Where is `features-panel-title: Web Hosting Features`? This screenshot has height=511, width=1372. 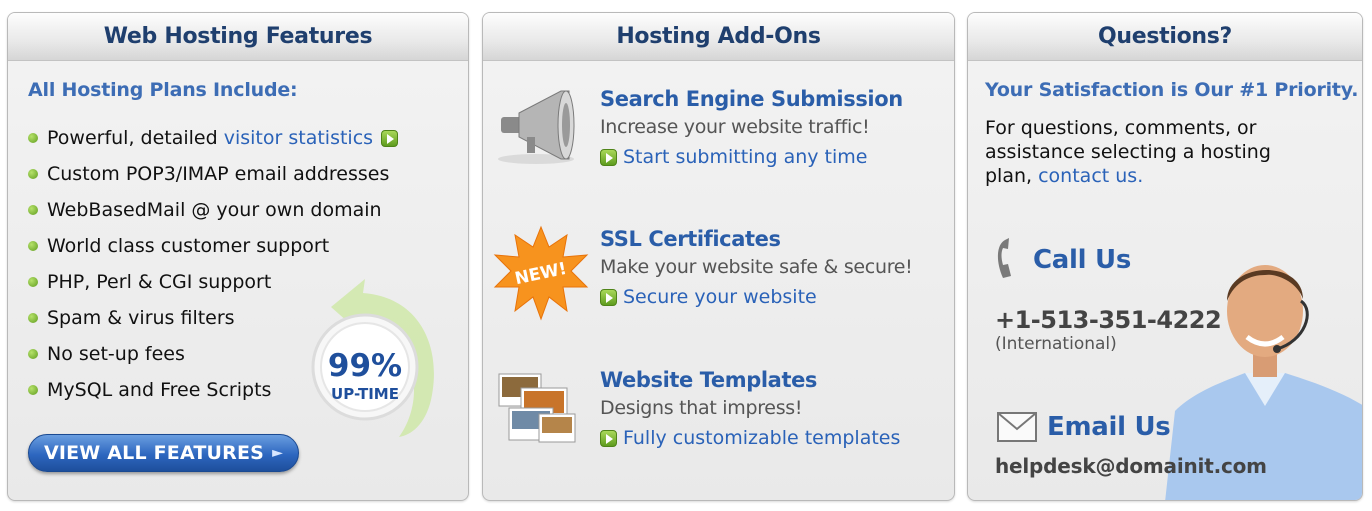
features-panel-title: Web Hosting Features is located at coordinates (238, 36).